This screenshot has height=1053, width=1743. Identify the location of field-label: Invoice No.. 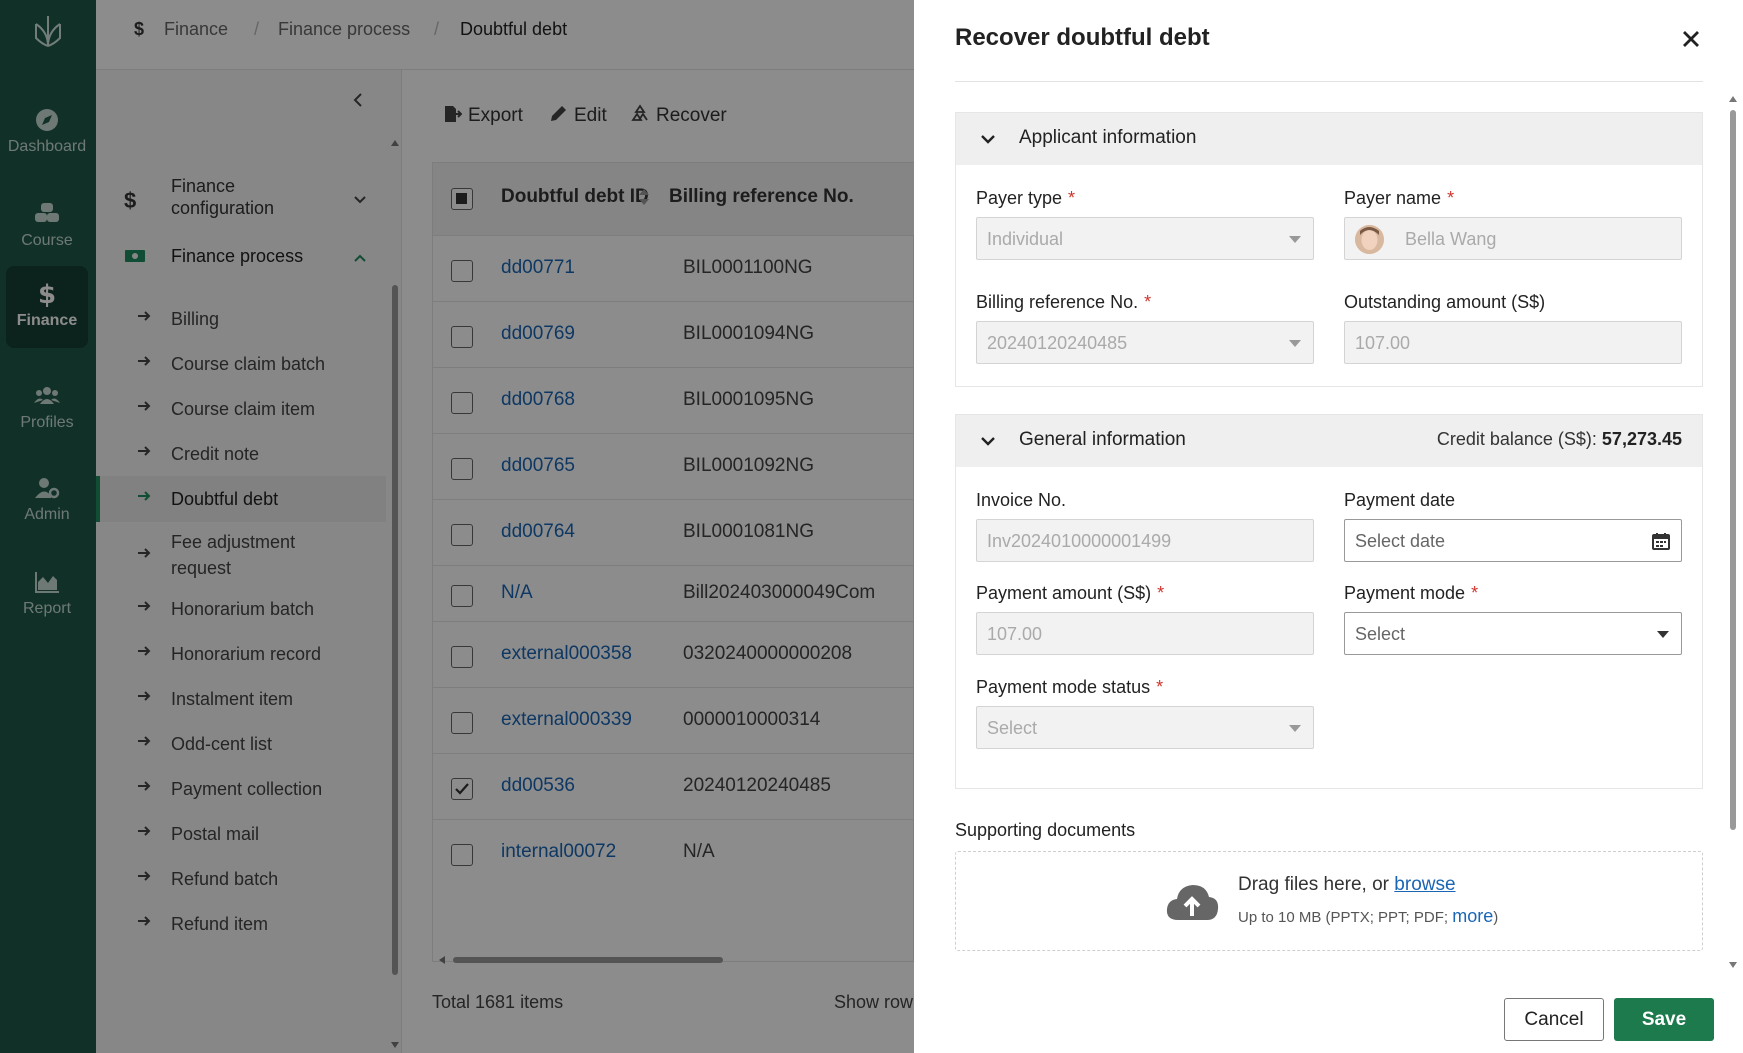
(1021, 500).